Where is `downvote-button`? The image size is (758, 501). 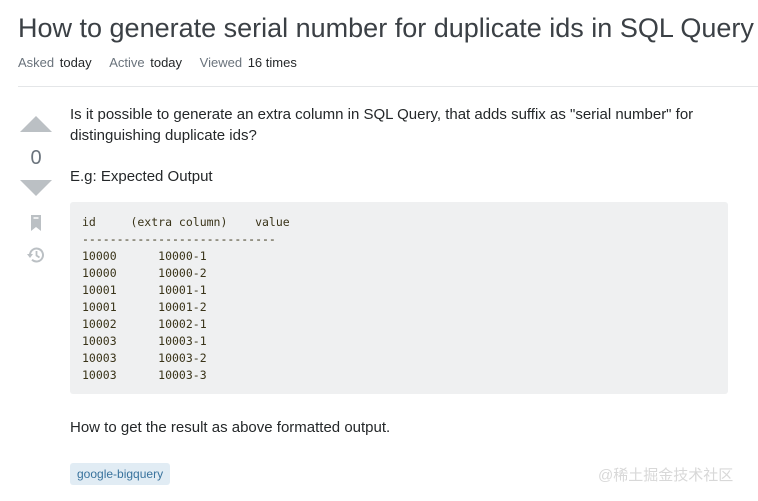 downvote-button is located at coordinates (36, 188).